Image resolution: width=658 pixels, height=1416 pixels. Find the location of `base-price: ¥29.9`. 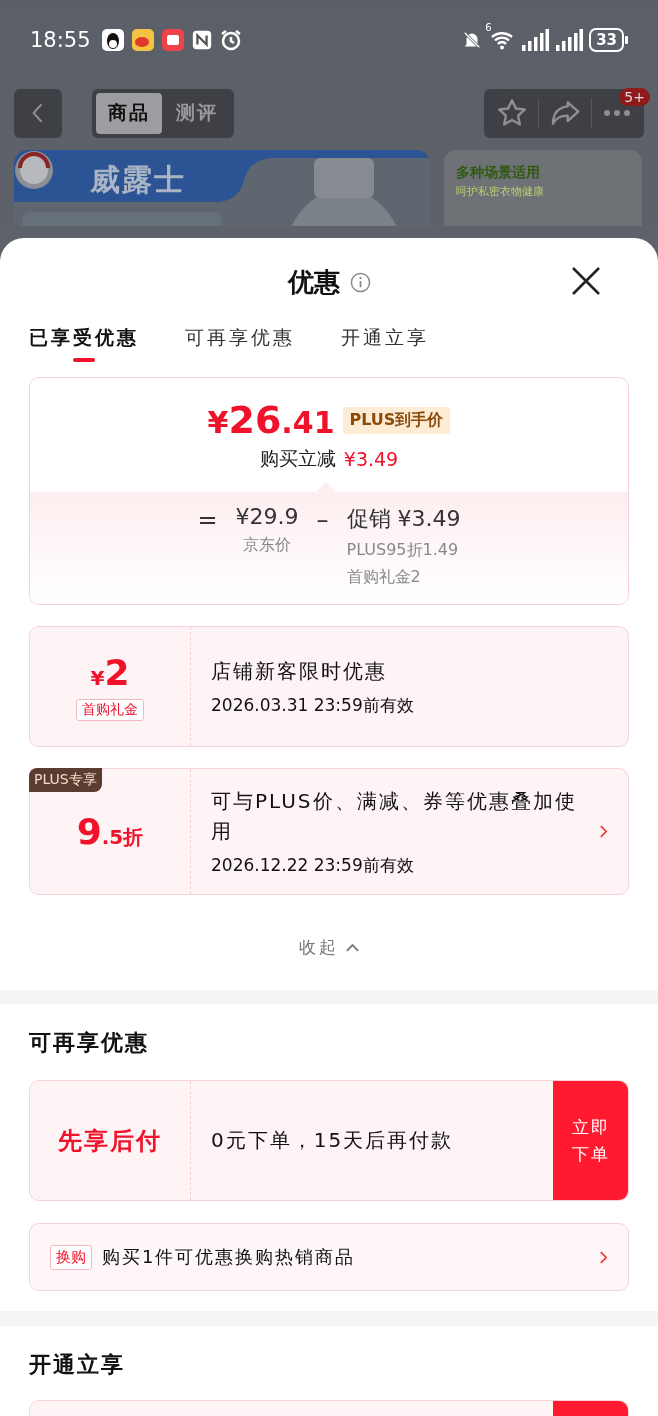

base-price: ¥29.9 is located at coordinates (267, 516).